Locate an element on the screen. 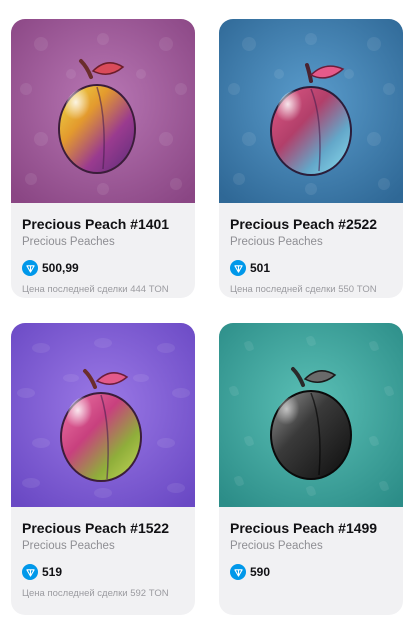 The width and height of the screenshot is (413, 631). nft-title: Precious Peach #1401 is located at coordinates (96, 224).